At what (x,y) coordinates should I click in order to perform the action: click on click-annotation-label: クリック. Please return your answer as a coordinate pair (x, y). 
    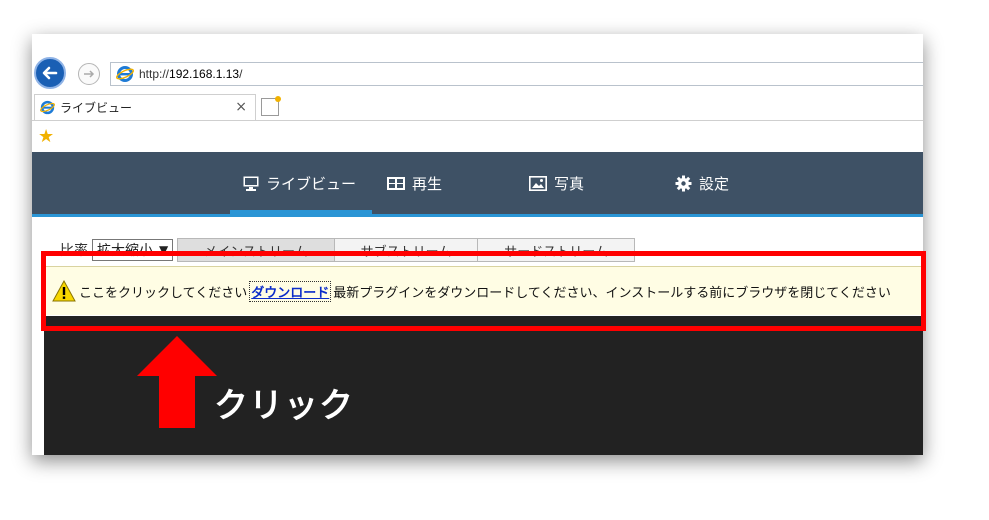
    Looking at the image, I should click on (284, 406).